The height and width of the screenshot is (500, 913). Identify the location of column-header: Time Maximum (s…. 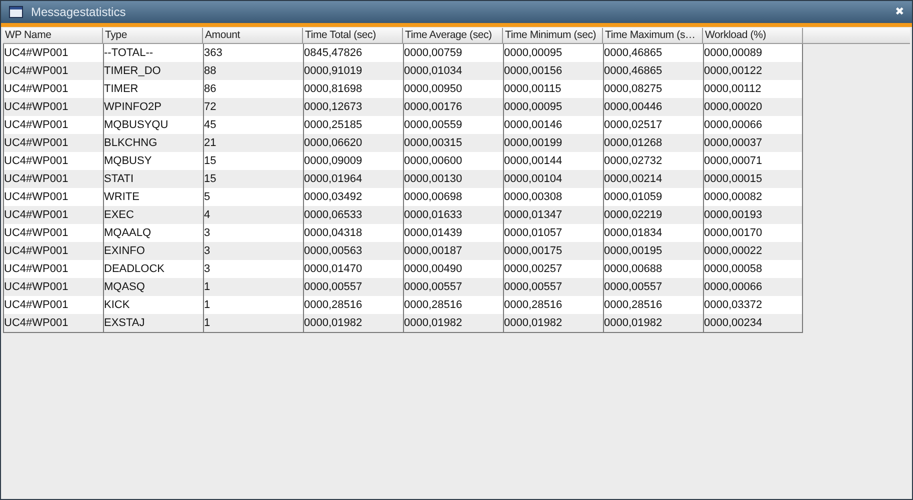
(653, 36).